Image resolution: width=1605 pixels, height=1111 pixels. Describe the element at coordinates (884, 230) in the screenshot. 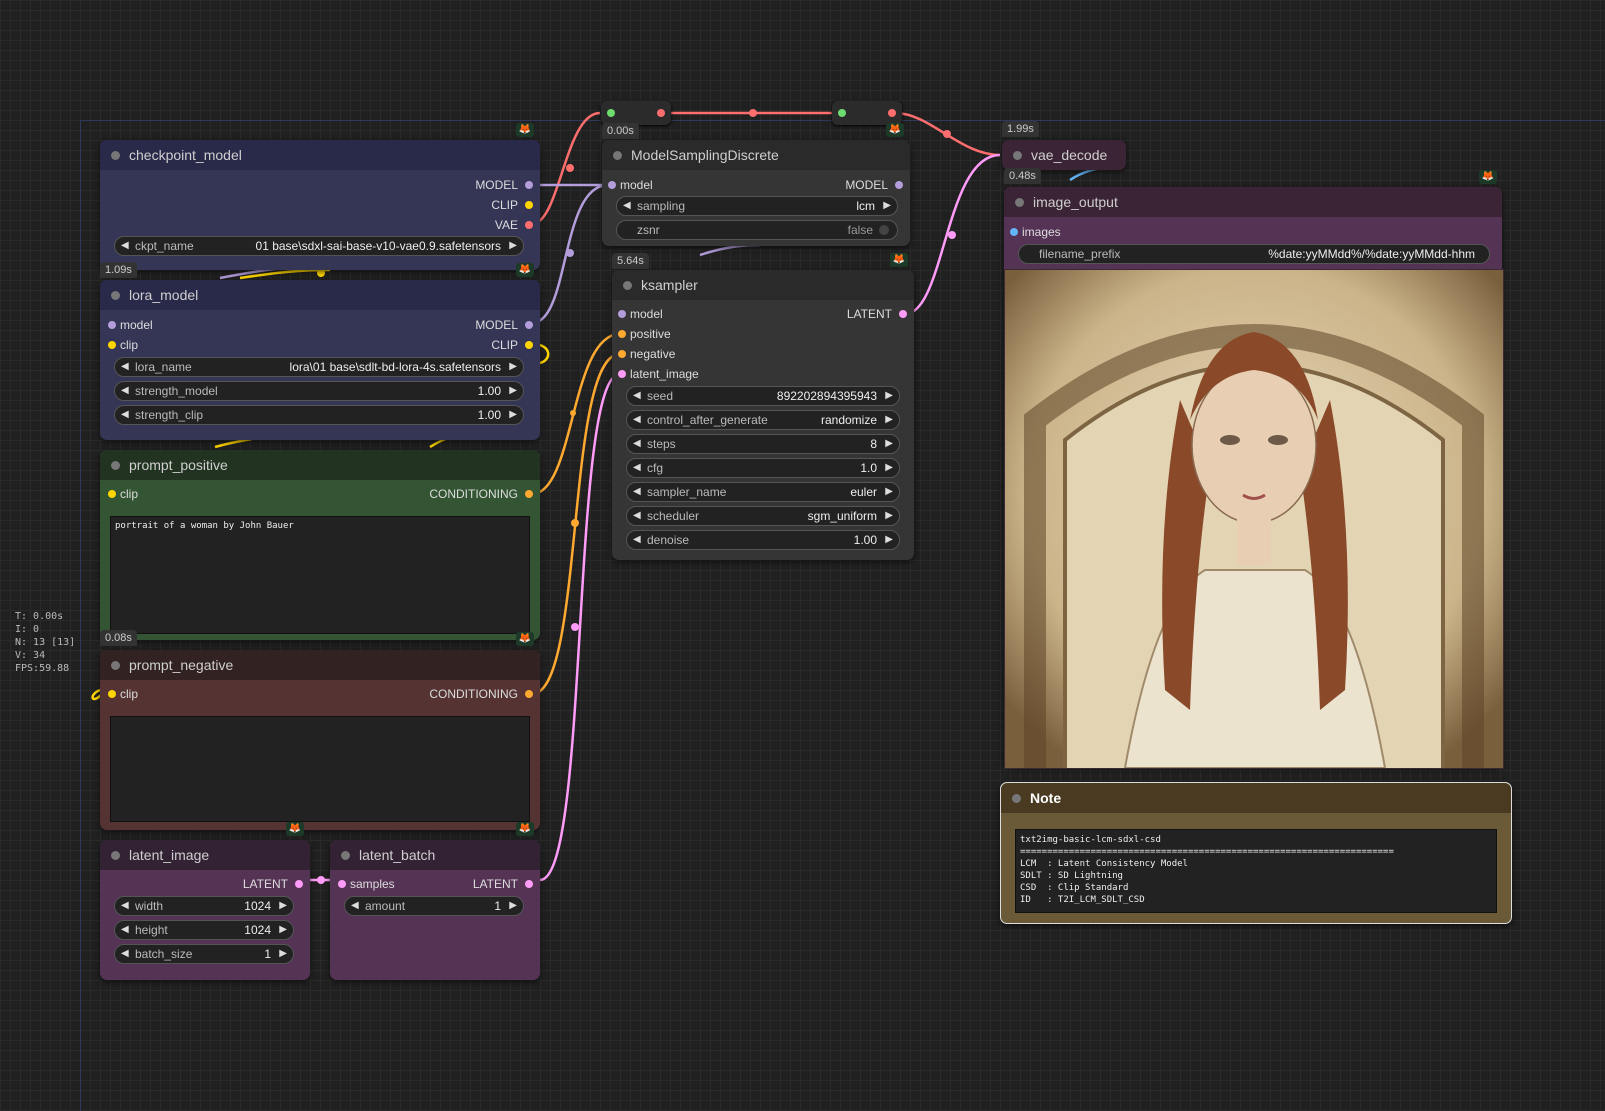

I see `toggle-off-icon` at that location.